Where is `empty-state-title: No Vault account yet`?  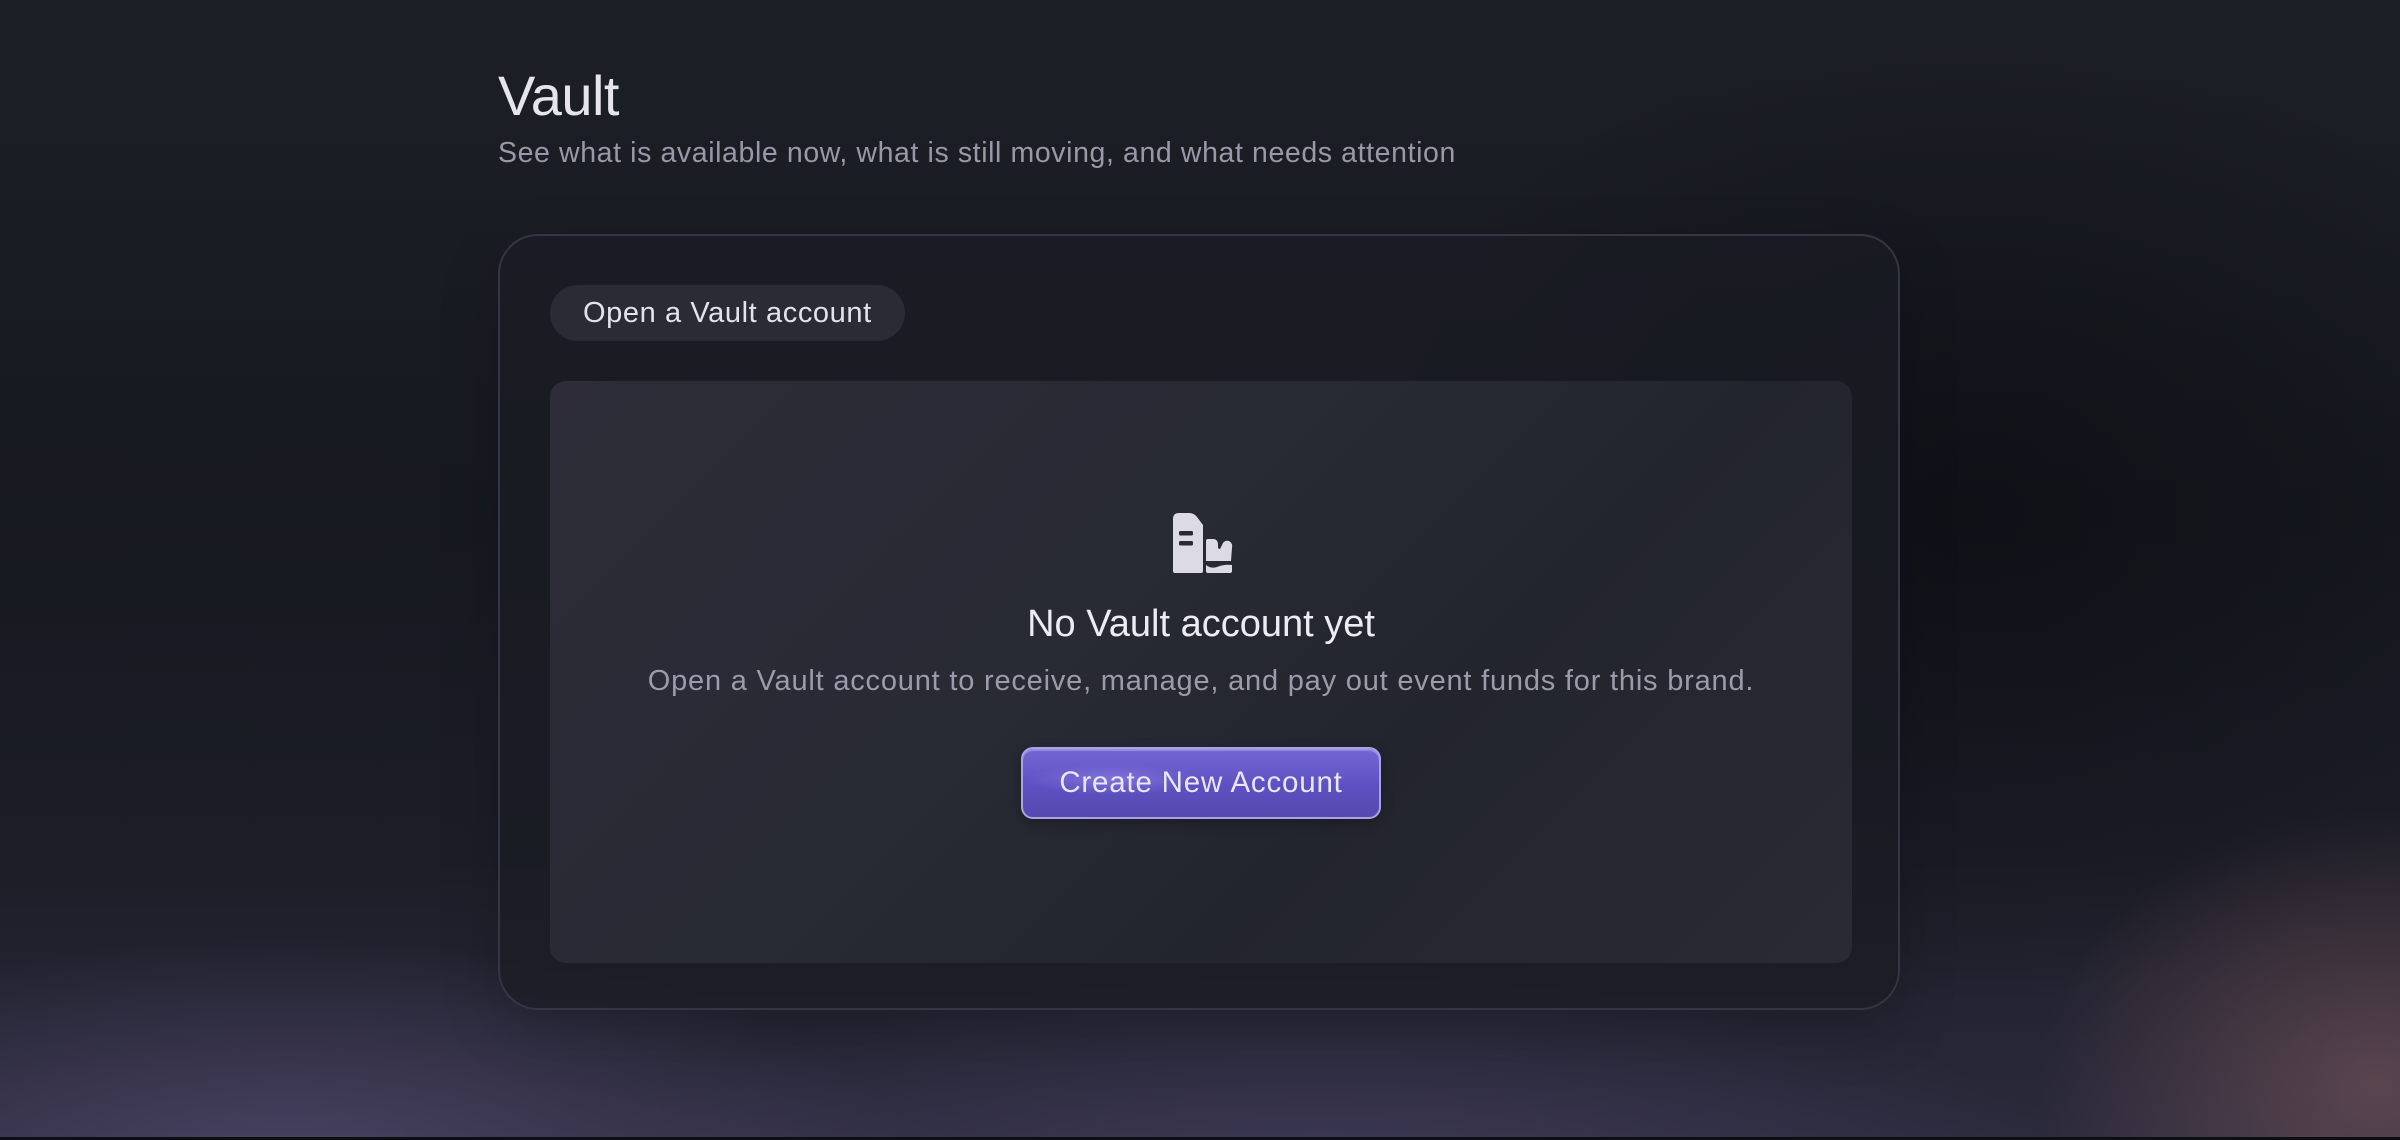
empty-state-title: No Vault account yet is located at coordinates (1201, 624).